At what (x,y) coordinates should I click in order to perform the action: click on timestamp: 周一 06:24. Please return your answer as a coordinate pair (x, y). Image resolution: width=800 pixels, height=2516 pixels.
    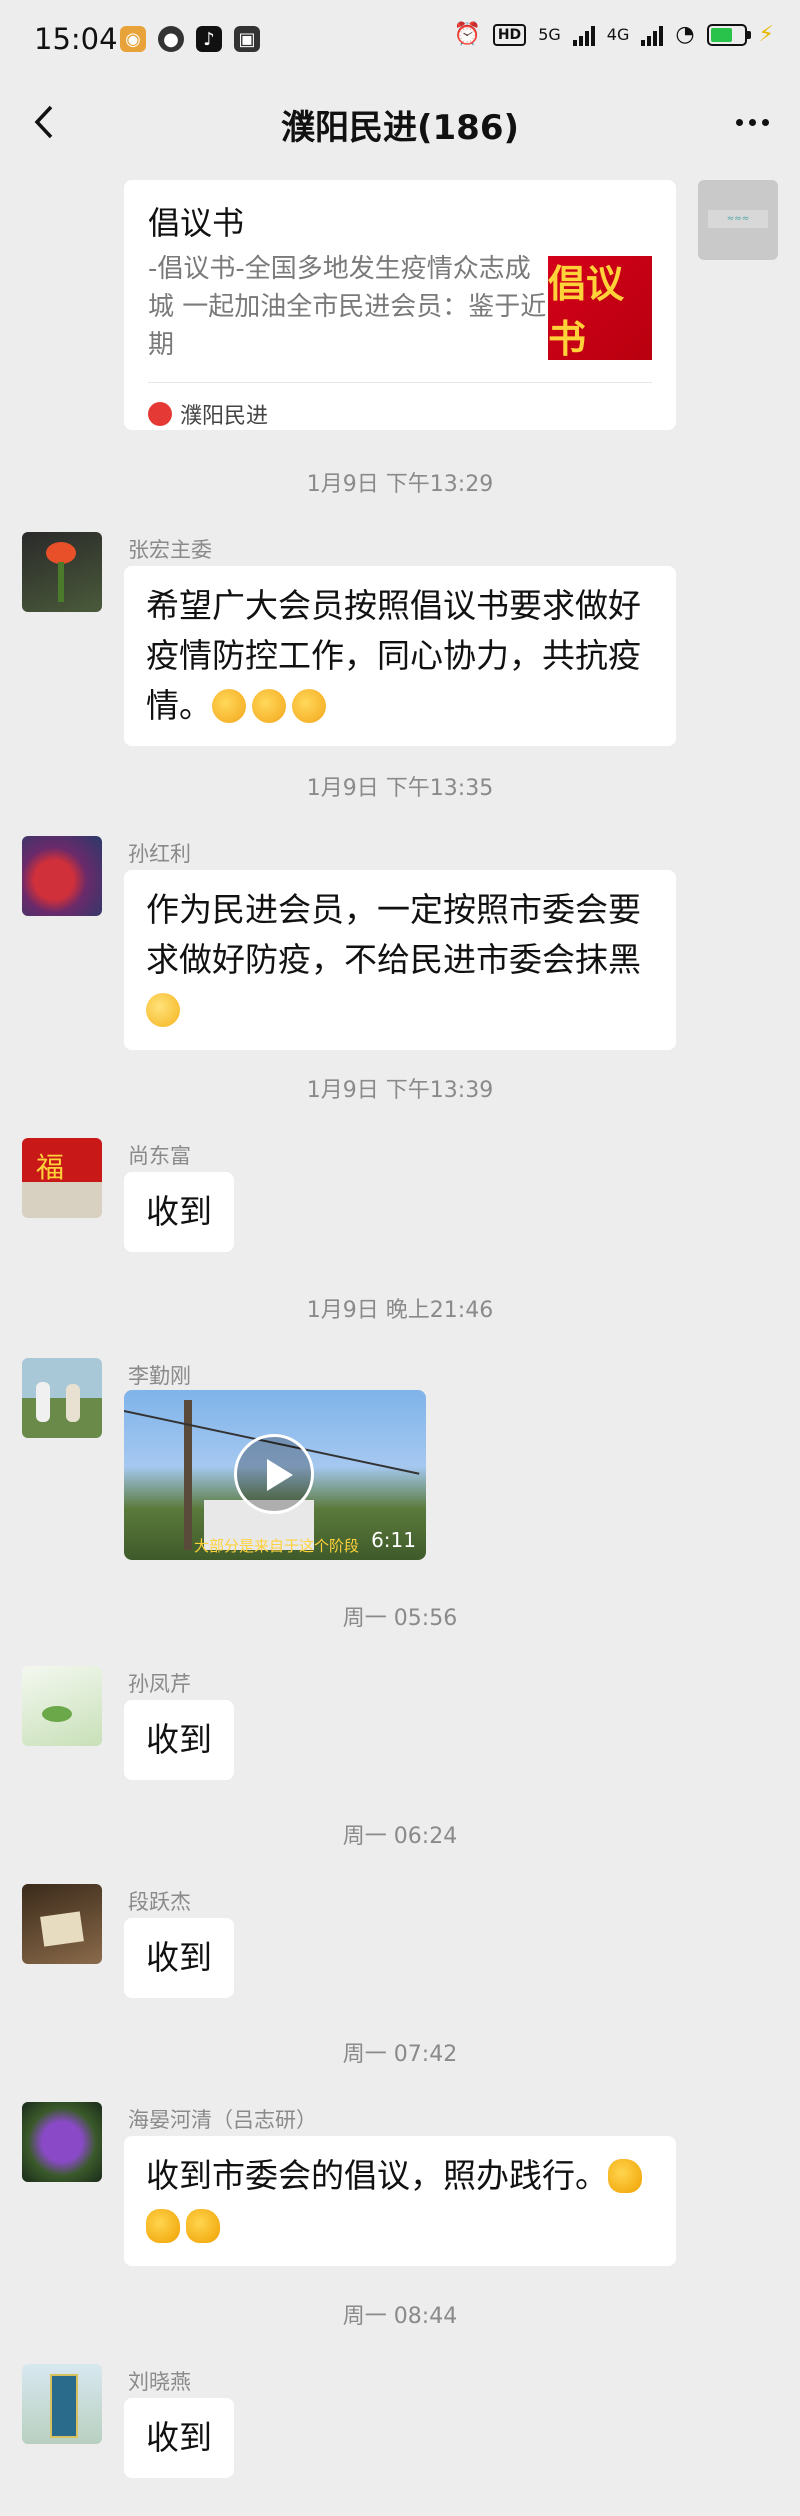
    Looking at the image, I should click on (400, 1836).